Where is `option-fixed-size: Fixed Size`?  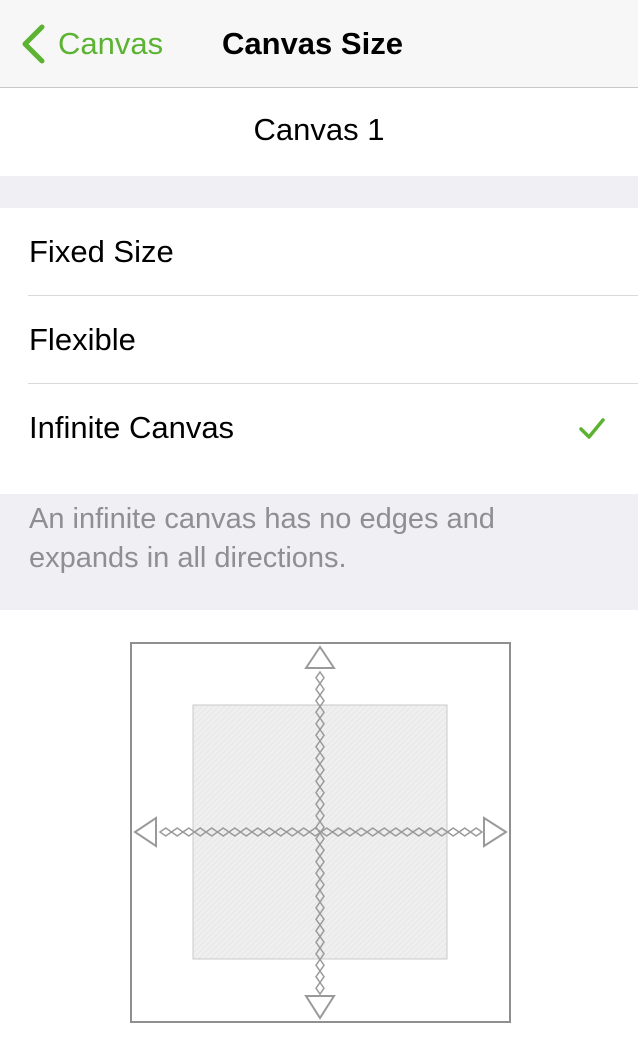
option-fixed-size: Fixed Size is located at coordinates (319, 252).